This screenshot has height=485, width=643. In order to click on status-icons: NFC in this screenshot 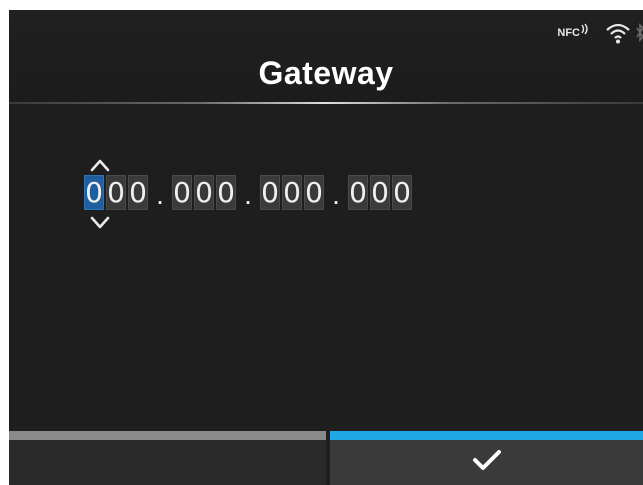, I will do `click(600, 33)`.